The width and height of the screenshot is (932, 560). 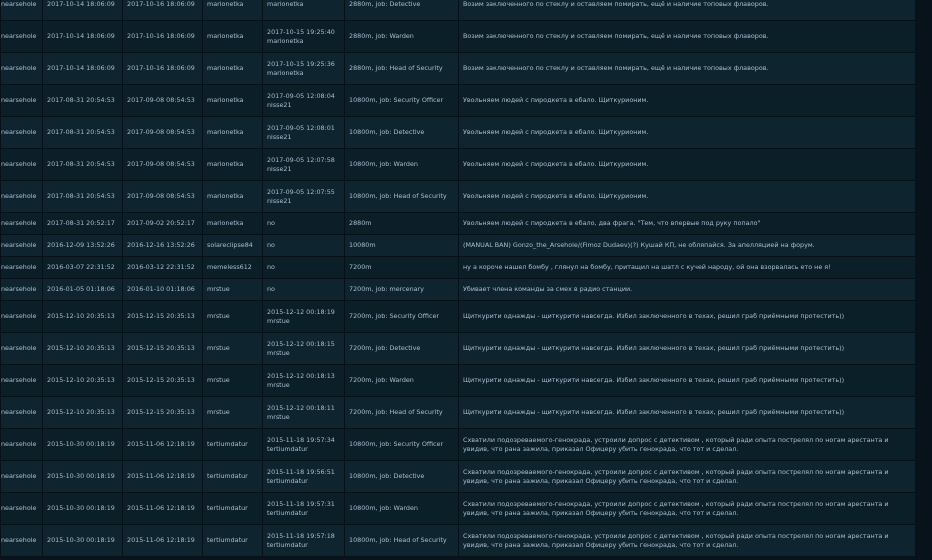 What do you see at coordinates (162, 316) in the screenshot?
I see `expiry-date-cell: 2015-12-15 20:35:13` at bounding box center [162, 316].